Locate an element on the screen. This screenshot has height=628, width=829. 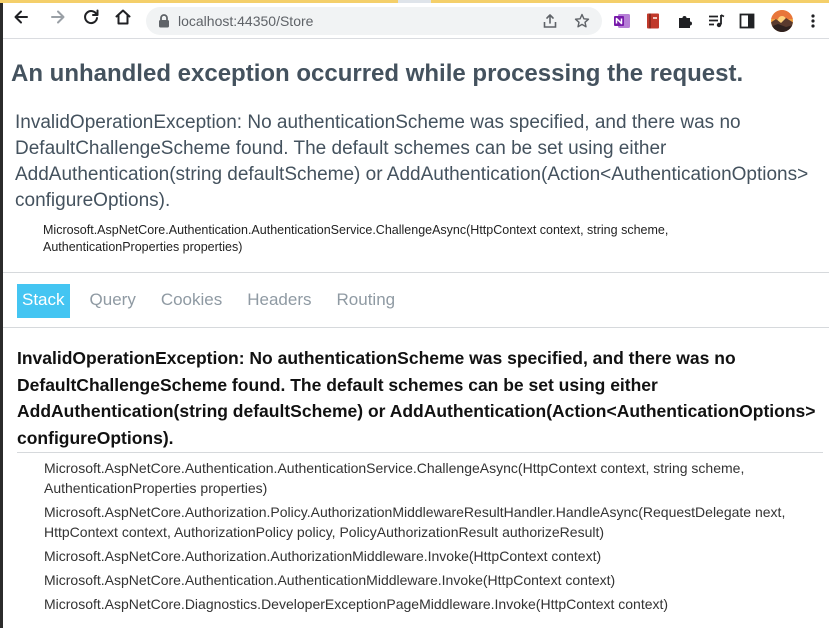
arrow-right-icon is located at coordinates (58, 19).